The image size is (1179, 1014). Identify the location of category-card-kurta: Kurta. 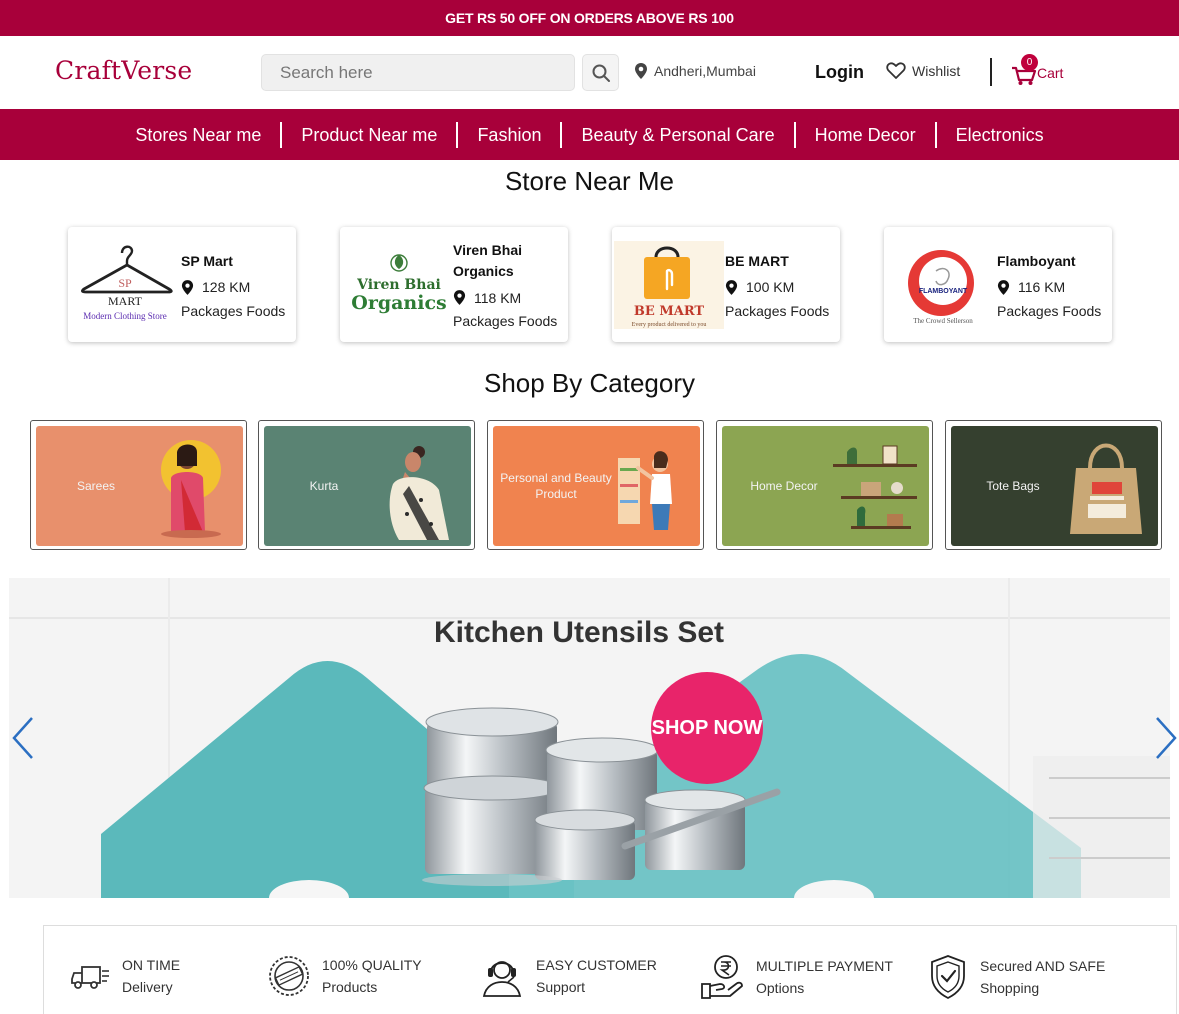
(366, 485).